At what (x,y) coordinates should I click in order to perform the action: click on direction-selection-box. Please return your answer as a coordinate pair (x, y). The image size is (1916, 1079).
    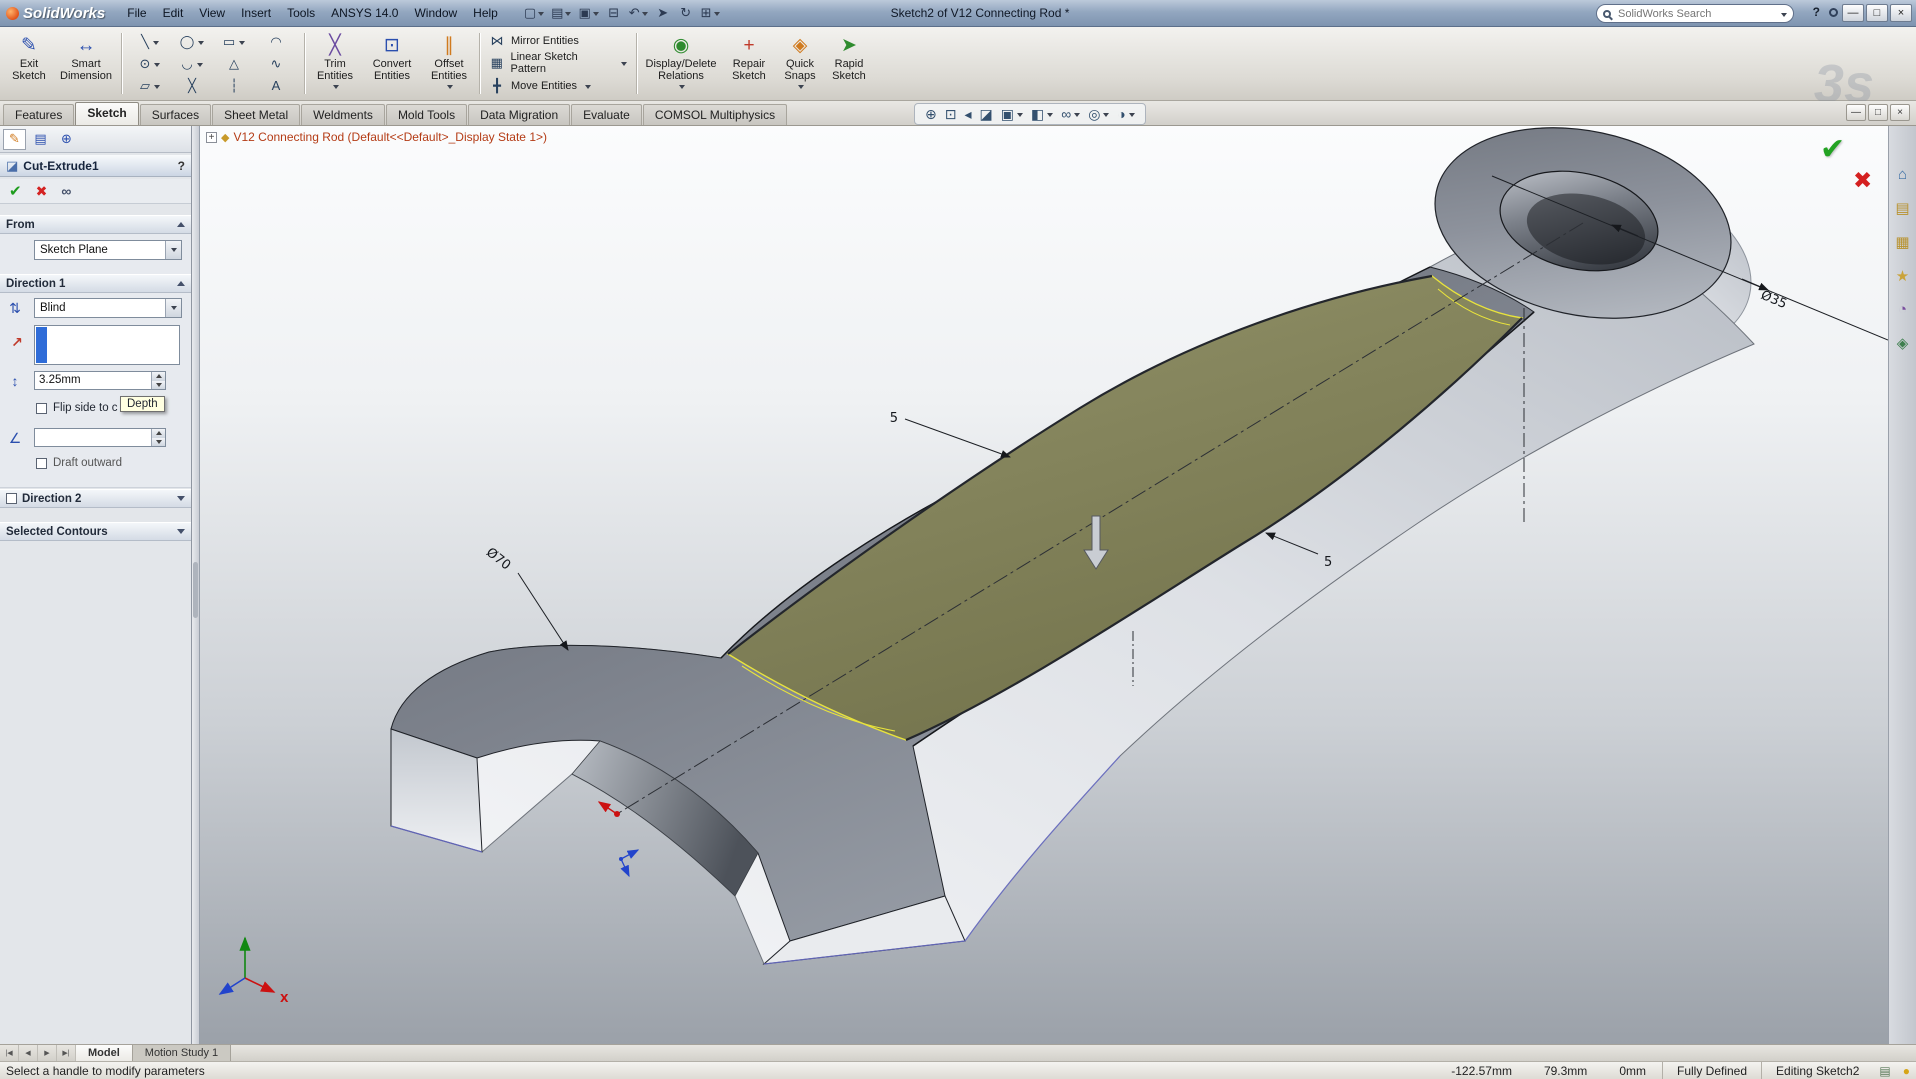
    Looking at the image, I should click on (107, 345).